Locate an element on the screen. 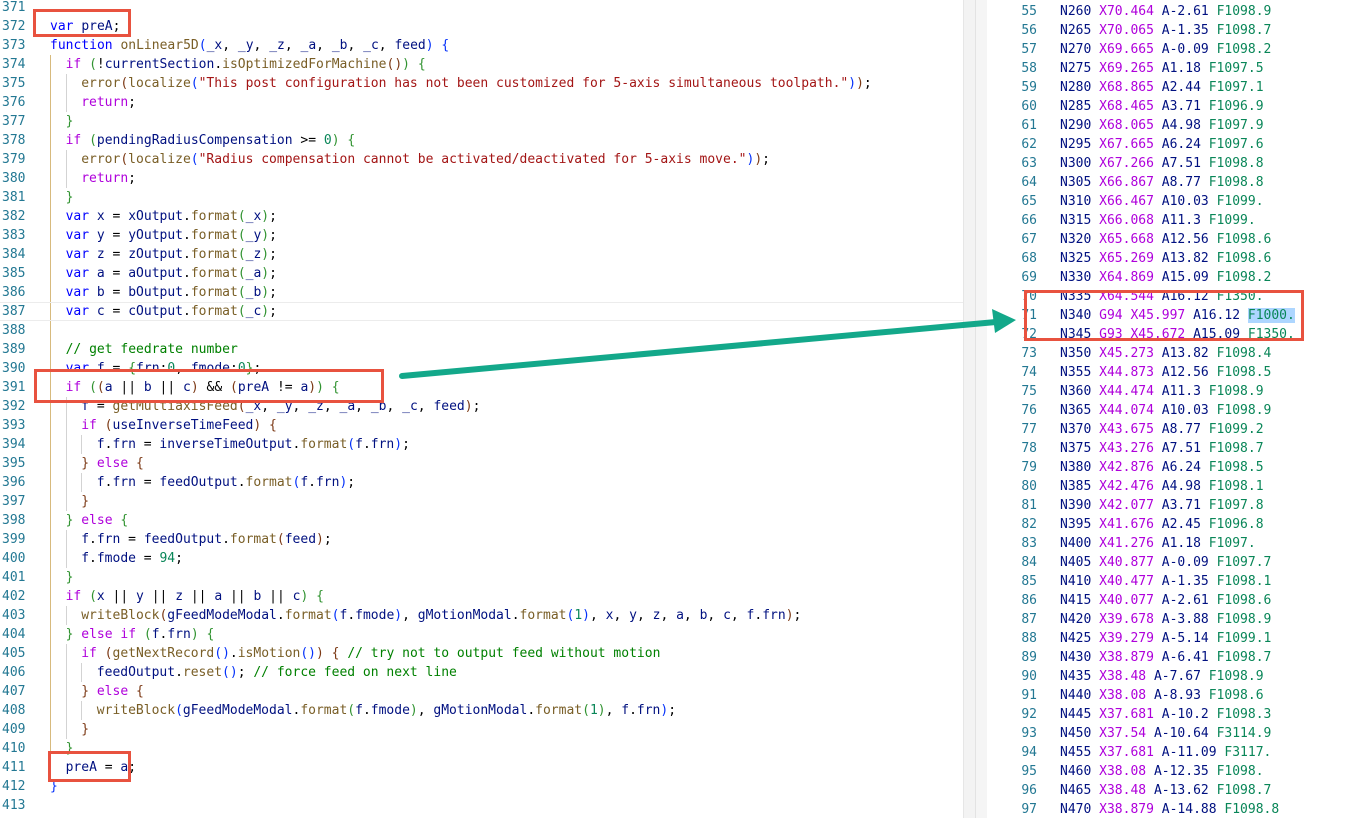 This screenshot has height=818, width=1349. arrow-connector-icon is located at coordinates (707, 344).